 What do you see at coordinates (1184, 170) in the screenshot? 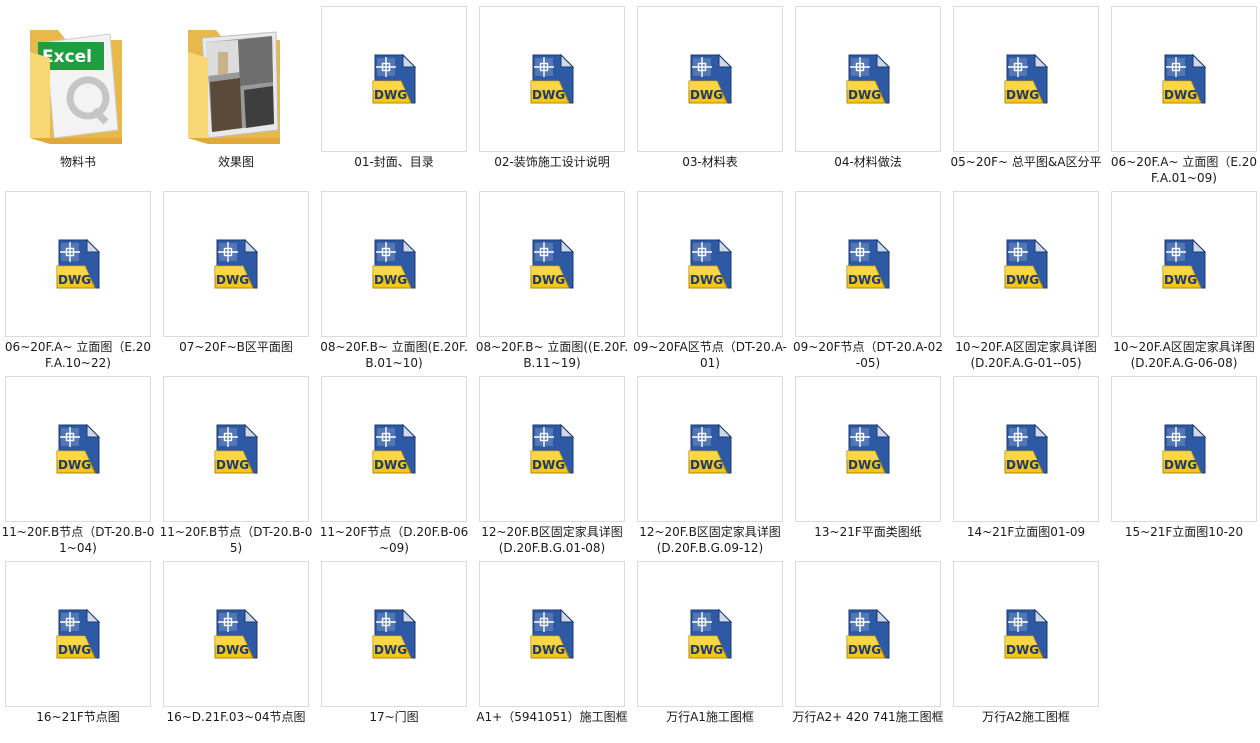
I see `file-name: 06~20F.A~ 立面图（E.20F.A.01~09)` at bounding box center [1184, 170].